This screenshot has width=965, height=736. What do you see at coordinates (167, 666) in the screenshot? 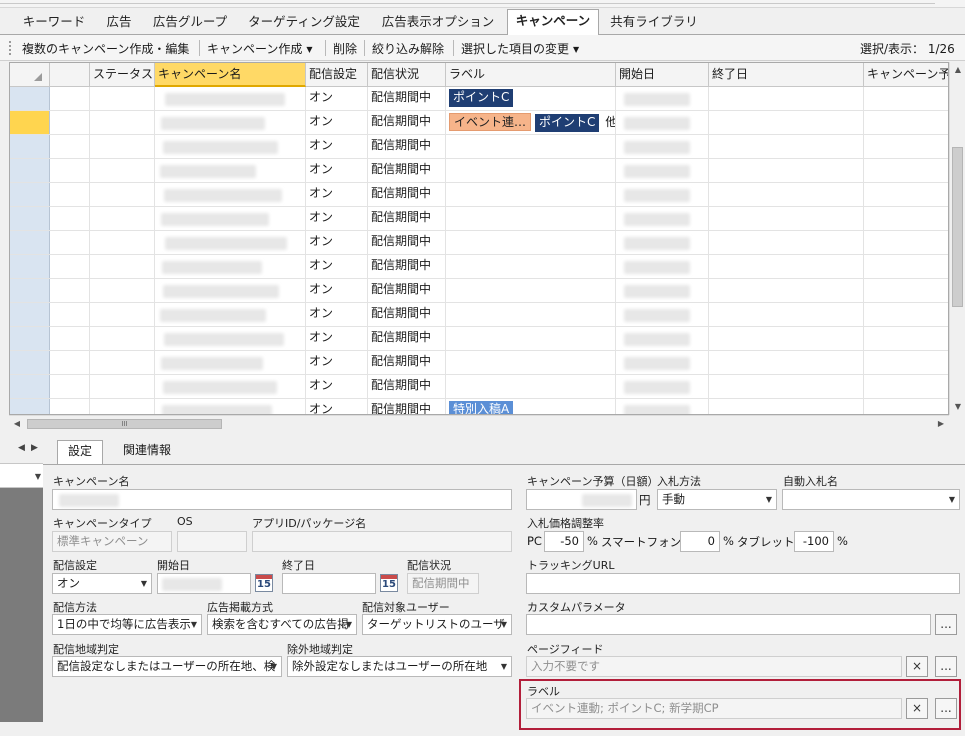
I see `geo-targeting-select: 配信設定なしまたはユーザーの所在地、検 ▼` at bounding box center [167, 666].